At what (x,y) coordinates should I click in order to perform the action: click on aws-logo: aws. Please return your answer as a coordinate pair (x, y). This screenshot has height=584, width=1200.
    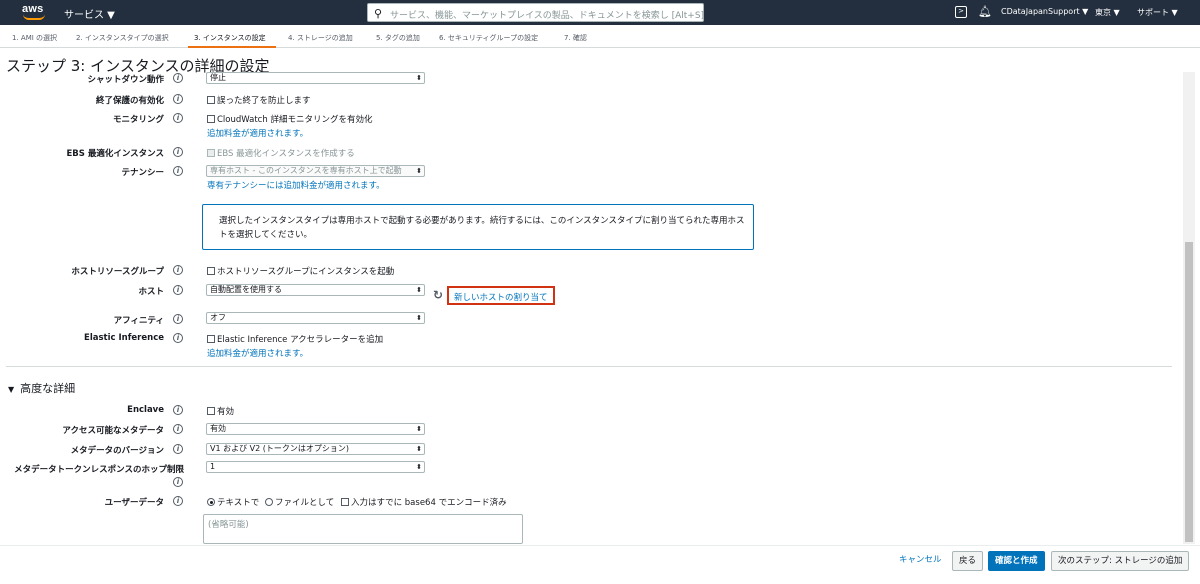
    Looking at the image, I should click on (36, 12).